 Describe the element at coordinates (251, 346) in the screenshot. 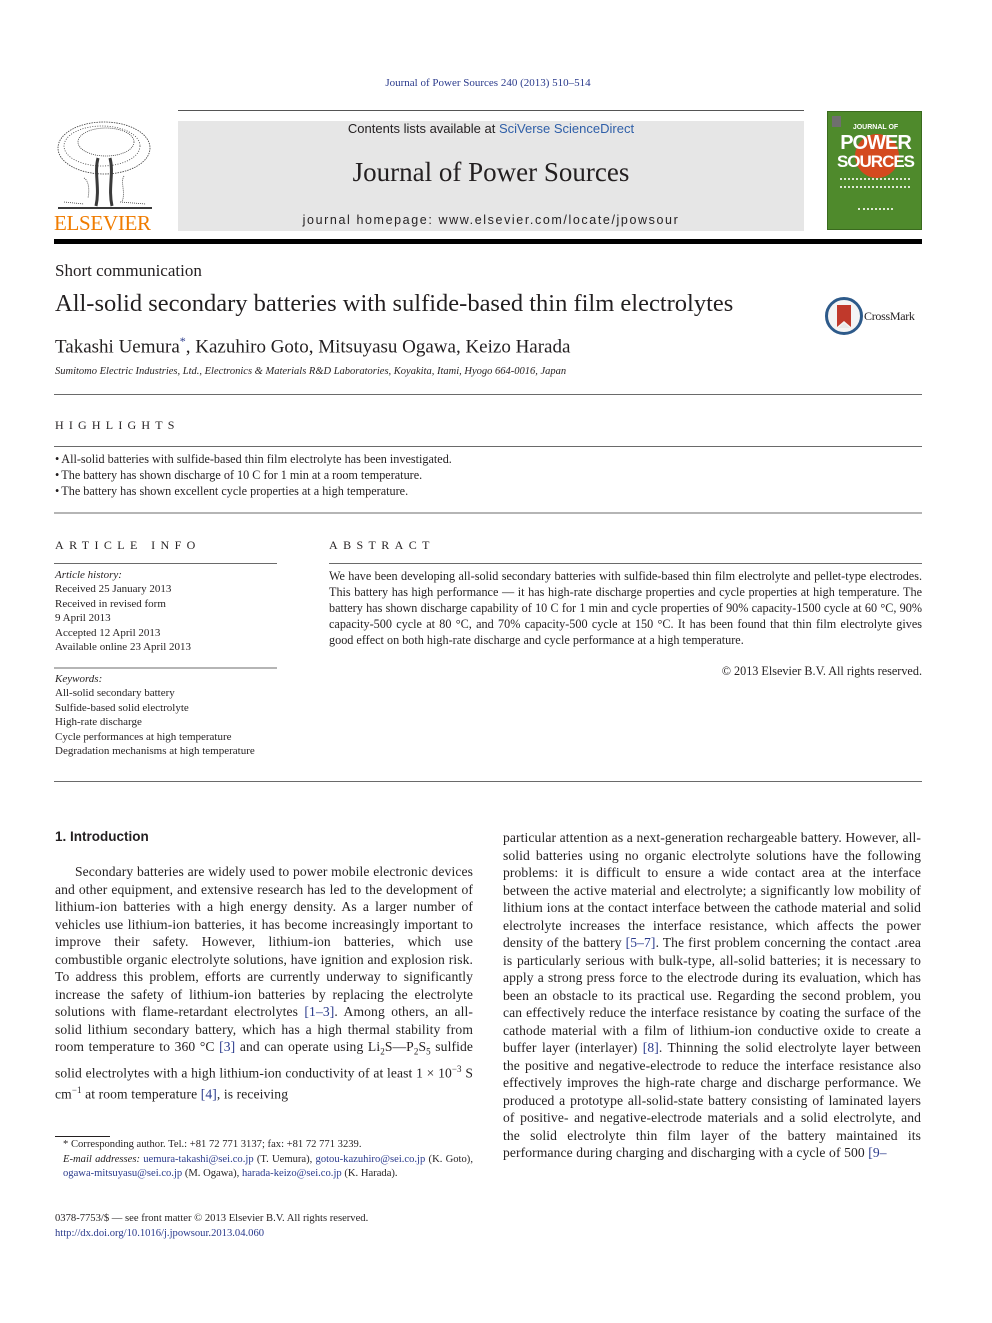

I see `author-name: Kazuhiro Goto` at that location.